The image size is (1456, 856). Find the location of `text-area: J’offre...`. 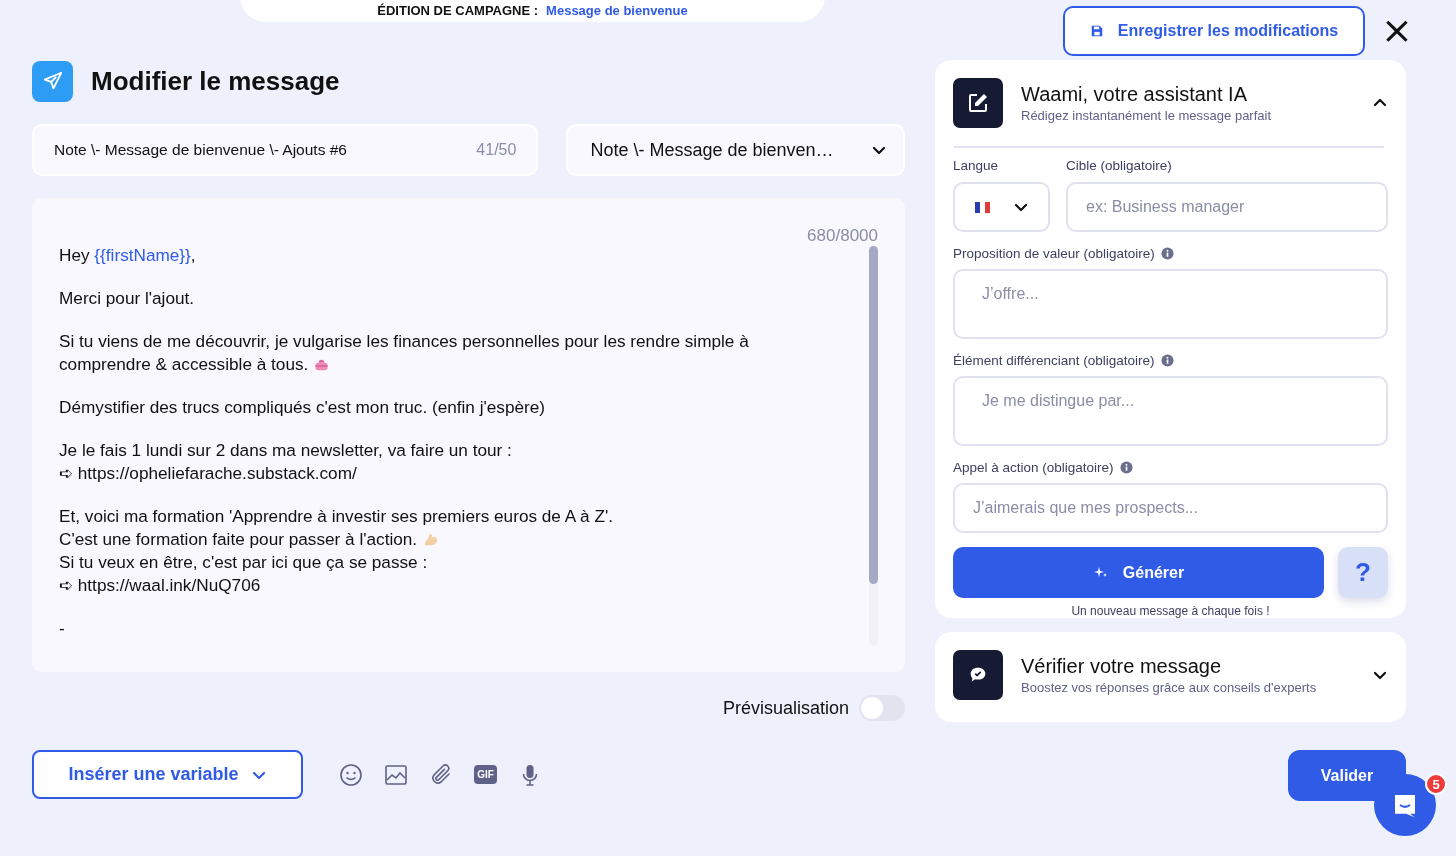

text-area: J’offre... is located at coordinates (1170, 304).